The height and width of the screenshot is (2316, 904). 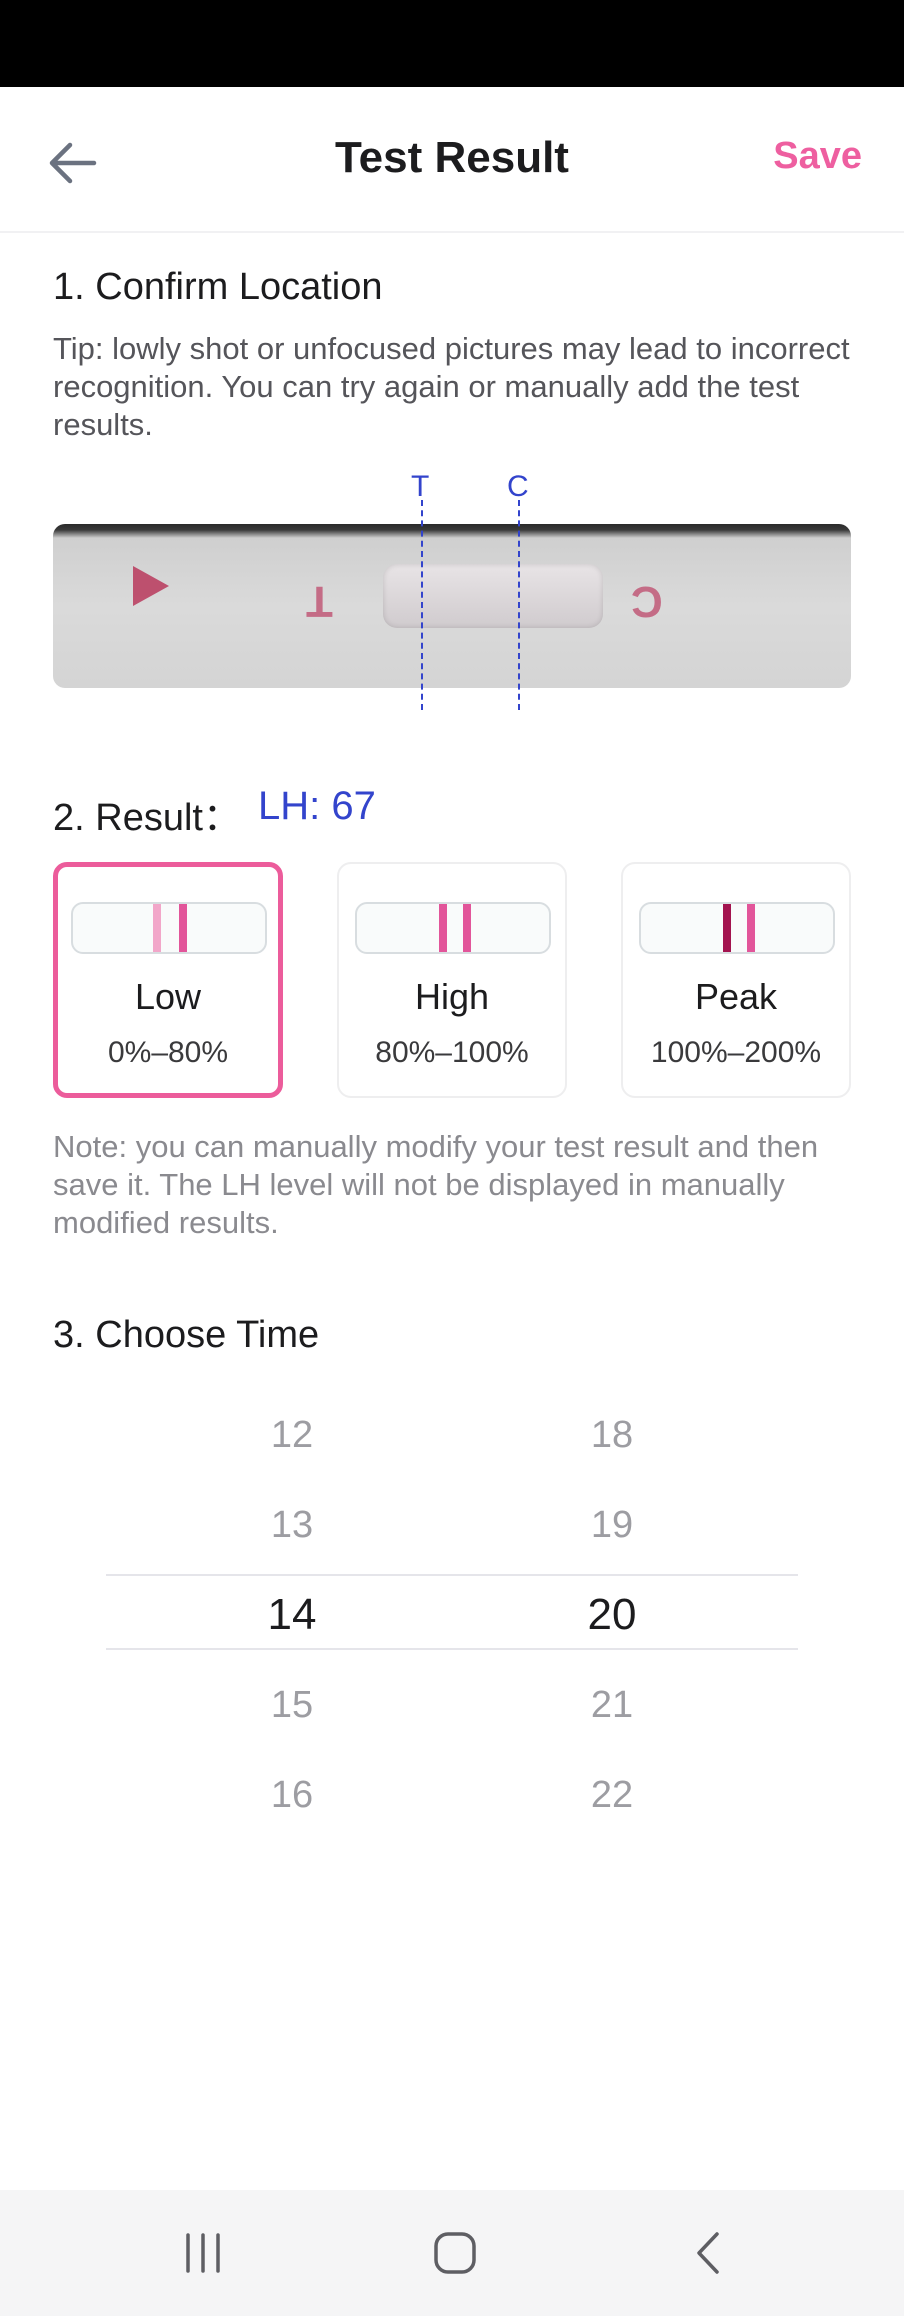 I want to click on home-icon, so click(x=455, y=2253).